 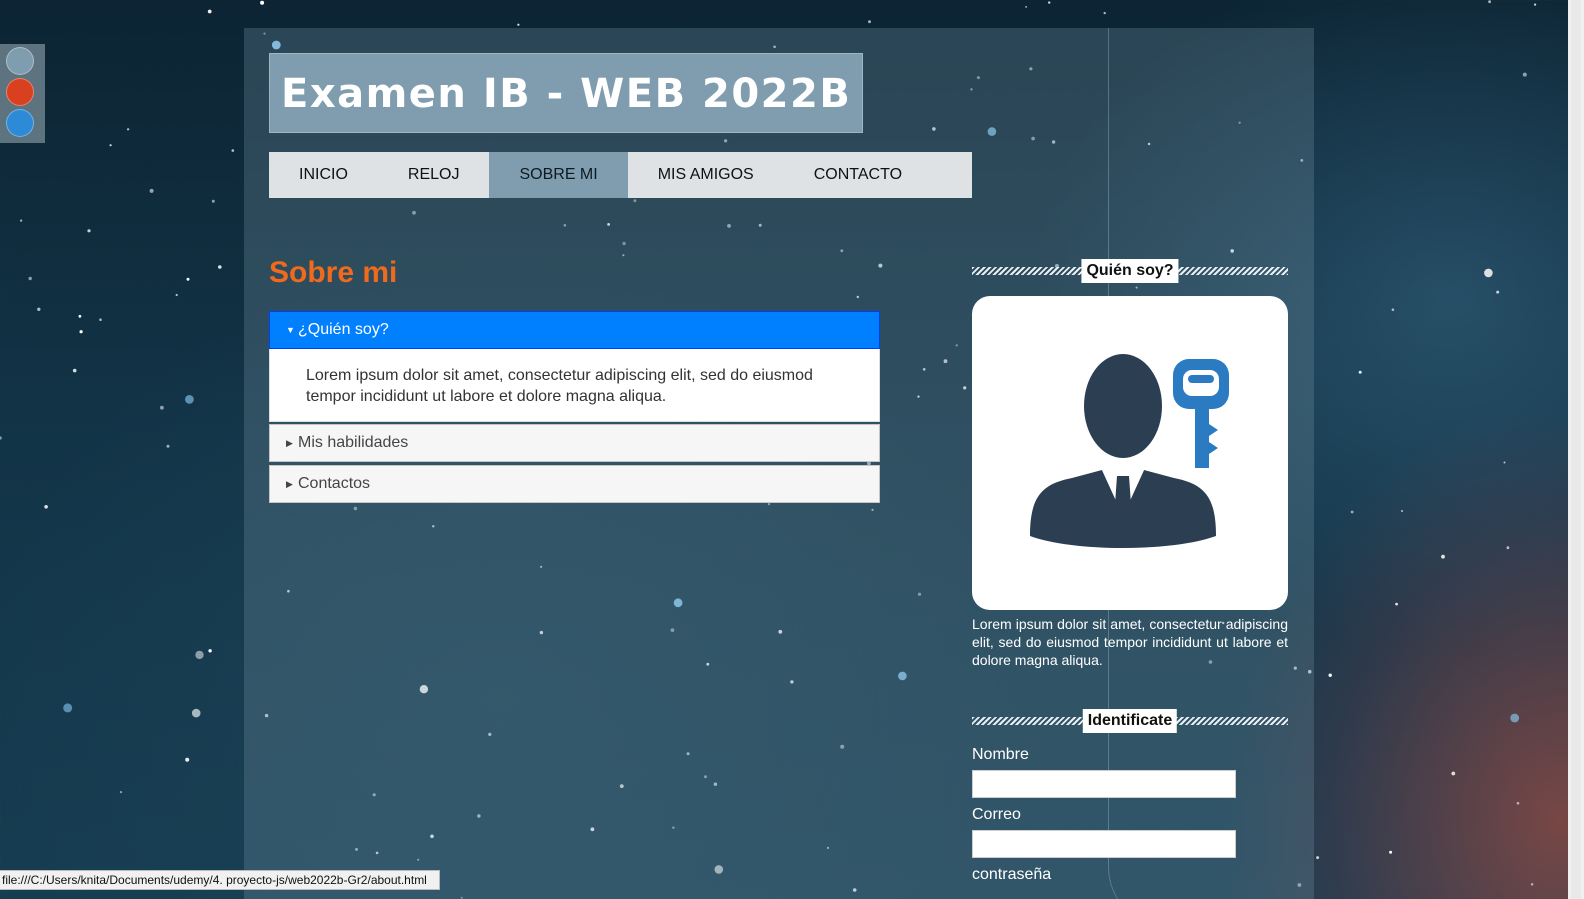 I want to click on email-label: Correo, so click(x=996, y=814).